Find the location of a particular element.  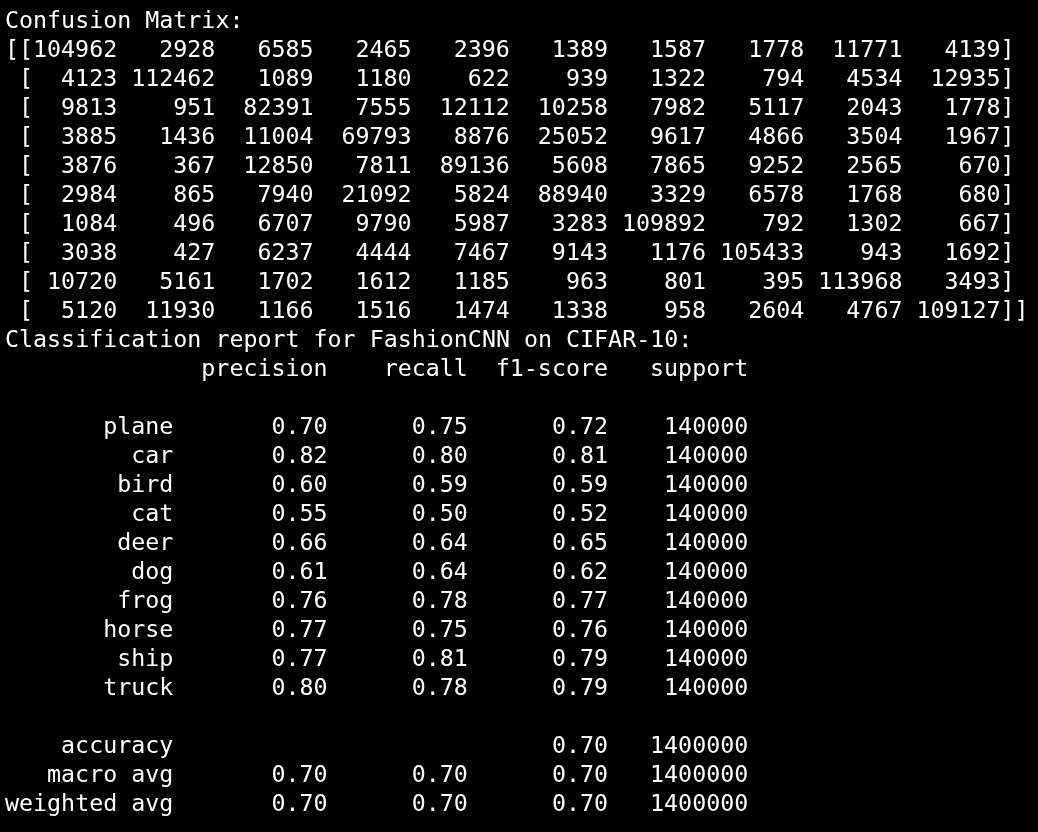

matrix-cell-text: 1612 is located at coordinates (383, 280).